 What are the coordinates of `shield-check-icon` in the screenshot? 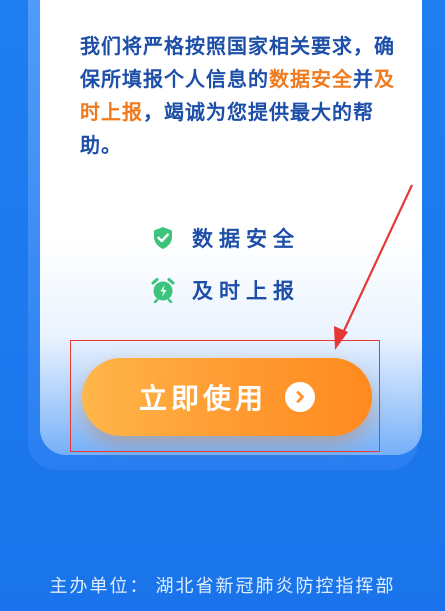 It's located at (163, 238).